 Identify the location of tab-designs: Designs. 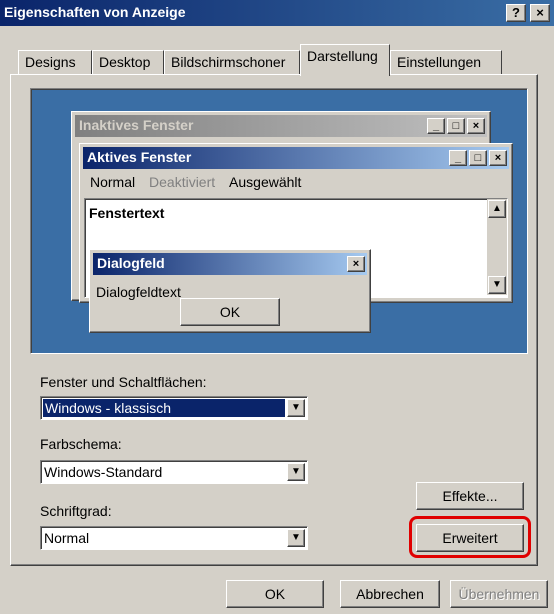
(55, 62).